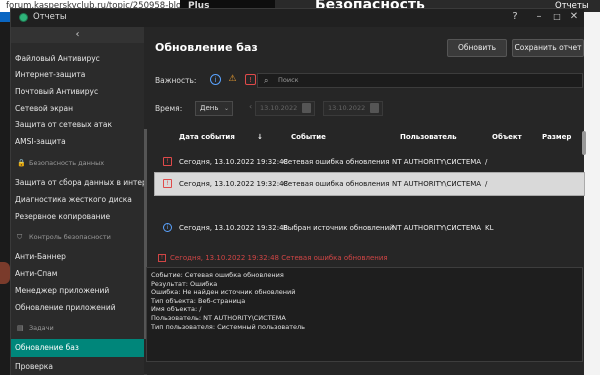 This screenshot has height=375, width=600. Describe the element at coordinates (20, 328) in the screenshot. I see `tasks-icon: ▤` at that location.